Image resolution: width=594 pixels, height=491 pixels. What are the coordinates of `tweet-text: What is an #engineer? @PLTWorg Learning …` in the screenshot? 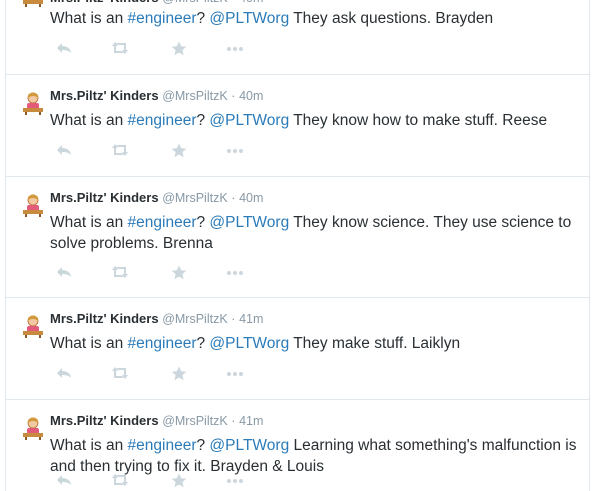 It's located at (317, 456).